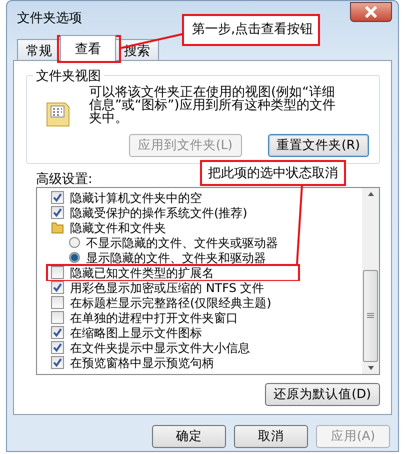  Describe the element at coordinates (171, 303) in the screenshot. I see `setting-label: 在标题栏显示完整路径(仅限经典主题)` at that location.